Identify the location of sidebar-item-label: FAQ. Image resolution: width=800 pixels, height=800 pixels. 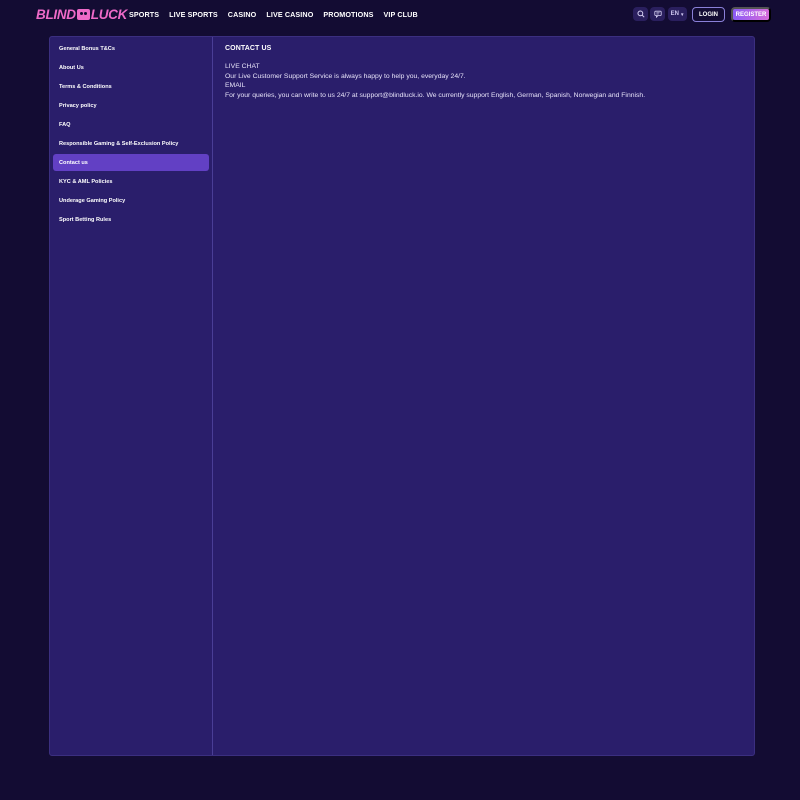
(65, 124).